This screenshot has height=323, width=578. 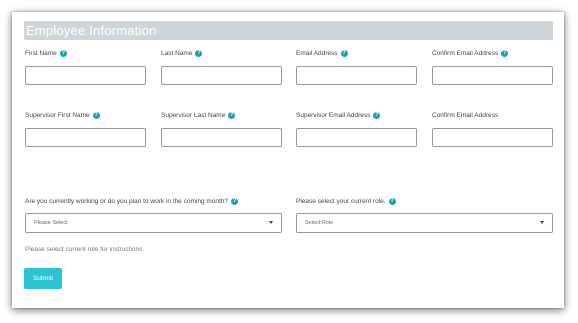 What do you see at coordinates (46, 53) in the screenshot?
I see `first-name-label: First Name ?` at bounding box center [46, 53].